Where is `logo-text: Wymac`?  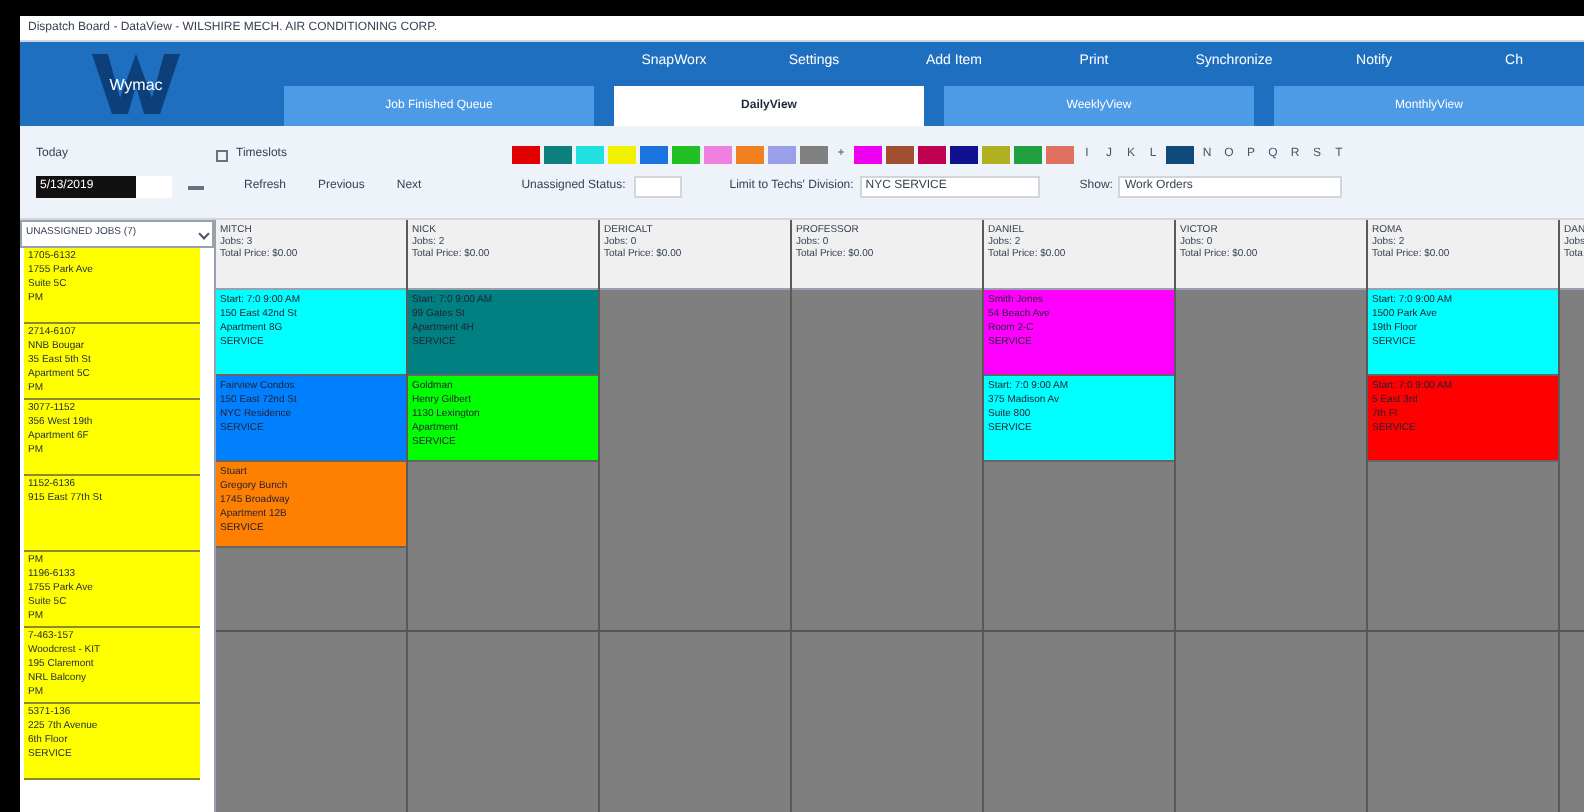 logo-text: Wymac is located at coordinates (136, 86).